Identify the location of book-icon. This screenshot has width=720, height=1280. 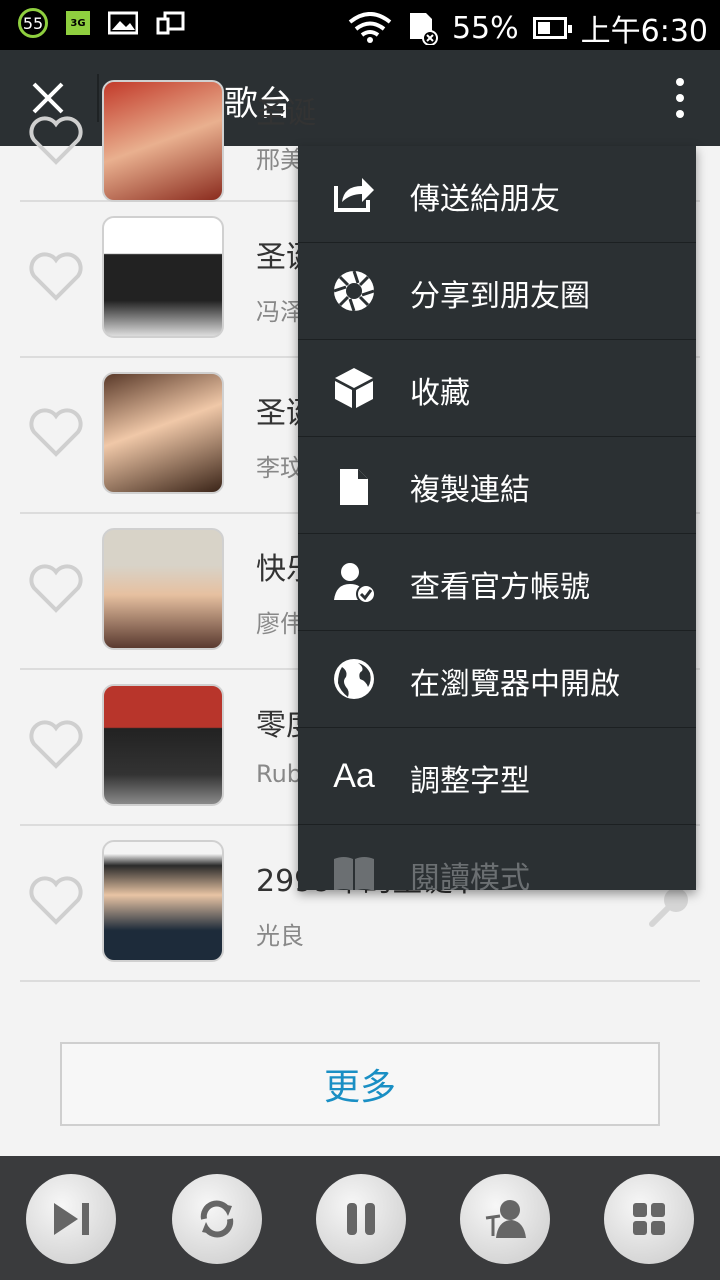
(354, 869).